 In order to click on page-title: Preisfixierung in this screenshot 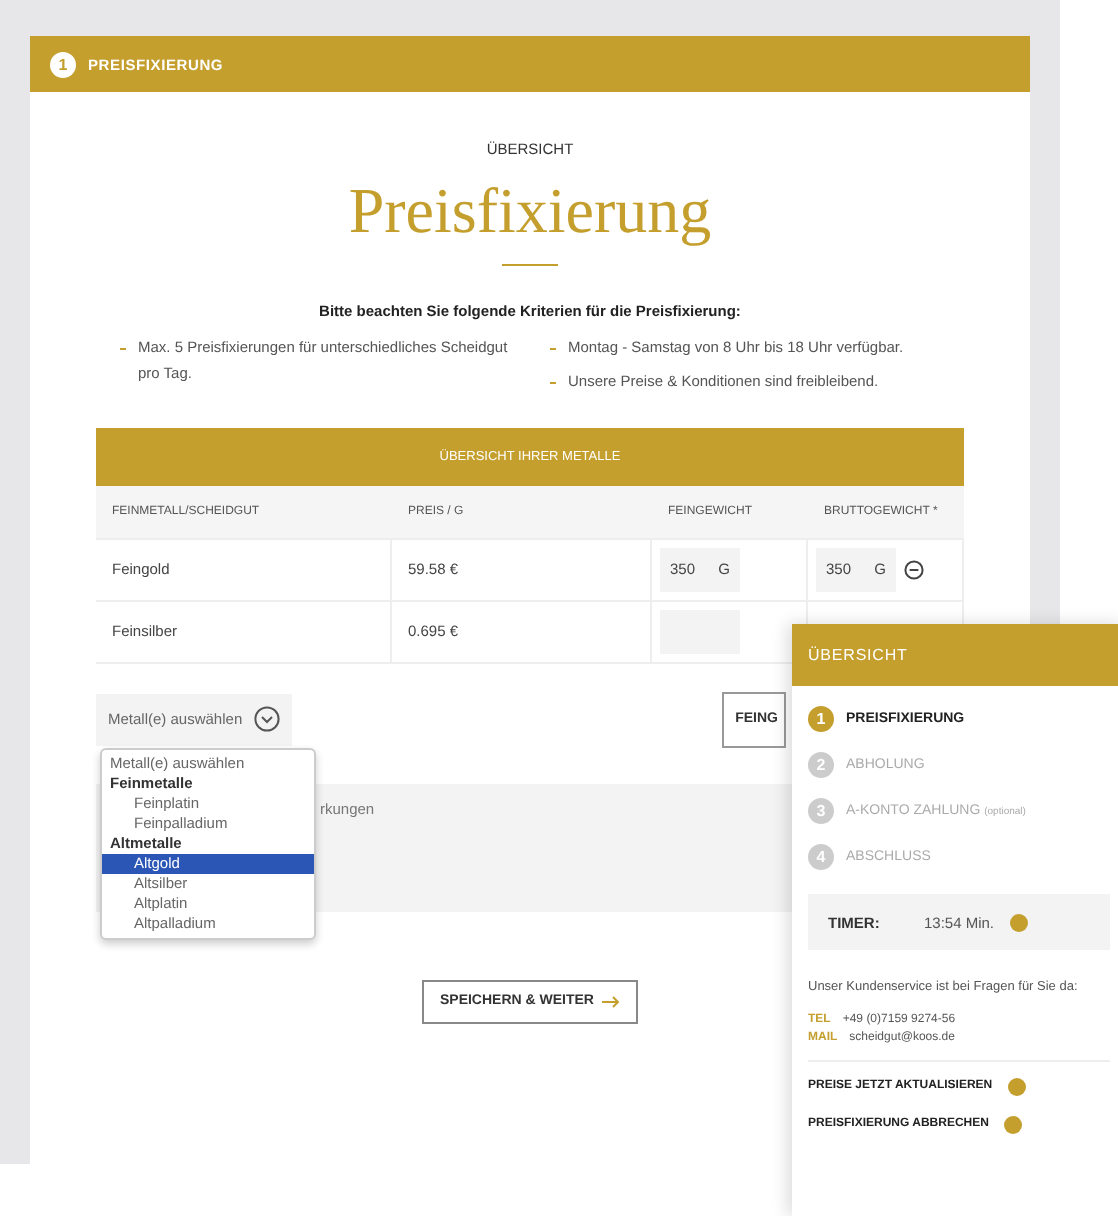, I will do `click(530, 211)`.